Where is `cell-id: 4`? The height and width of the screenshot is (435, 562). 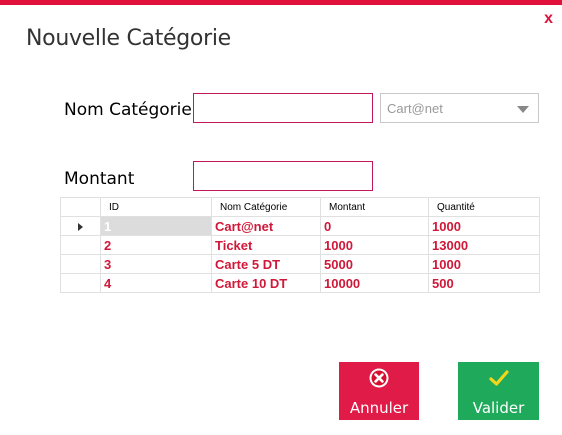 cell-id: 4 is located at coordinates (156, 283).